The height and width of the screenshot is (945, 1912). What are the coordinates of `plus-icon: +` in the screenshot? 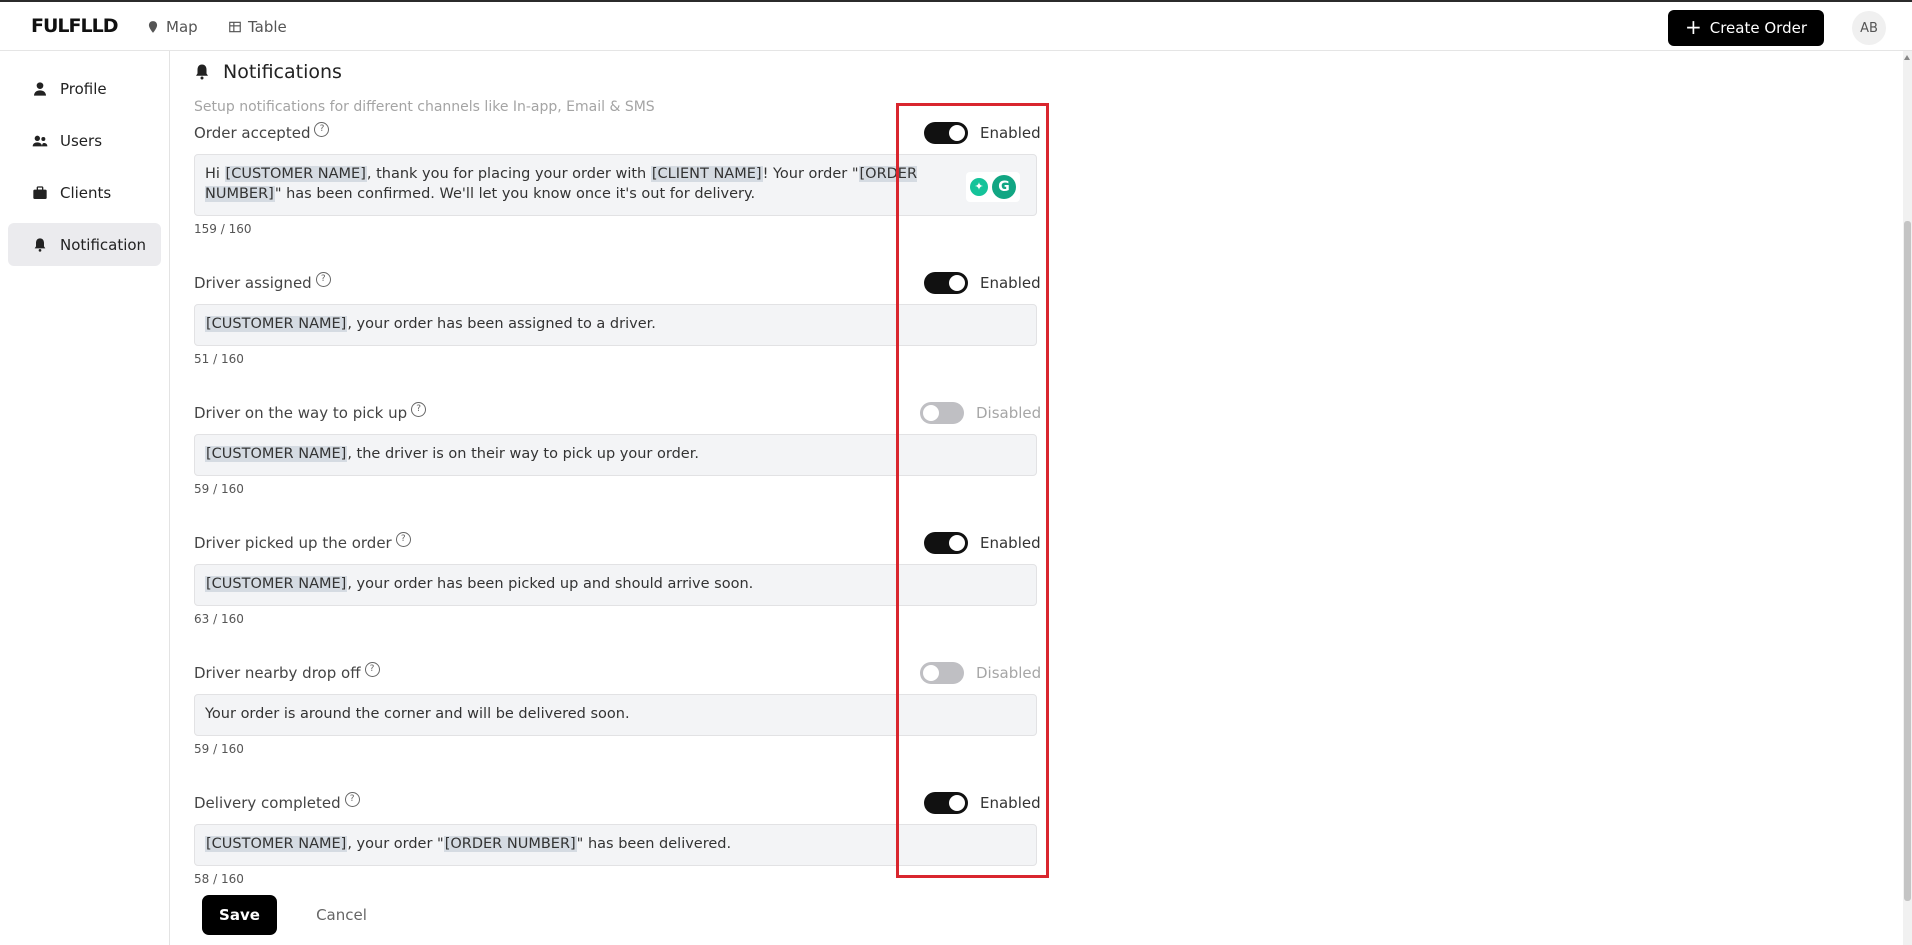 It's located at (1693, 27).